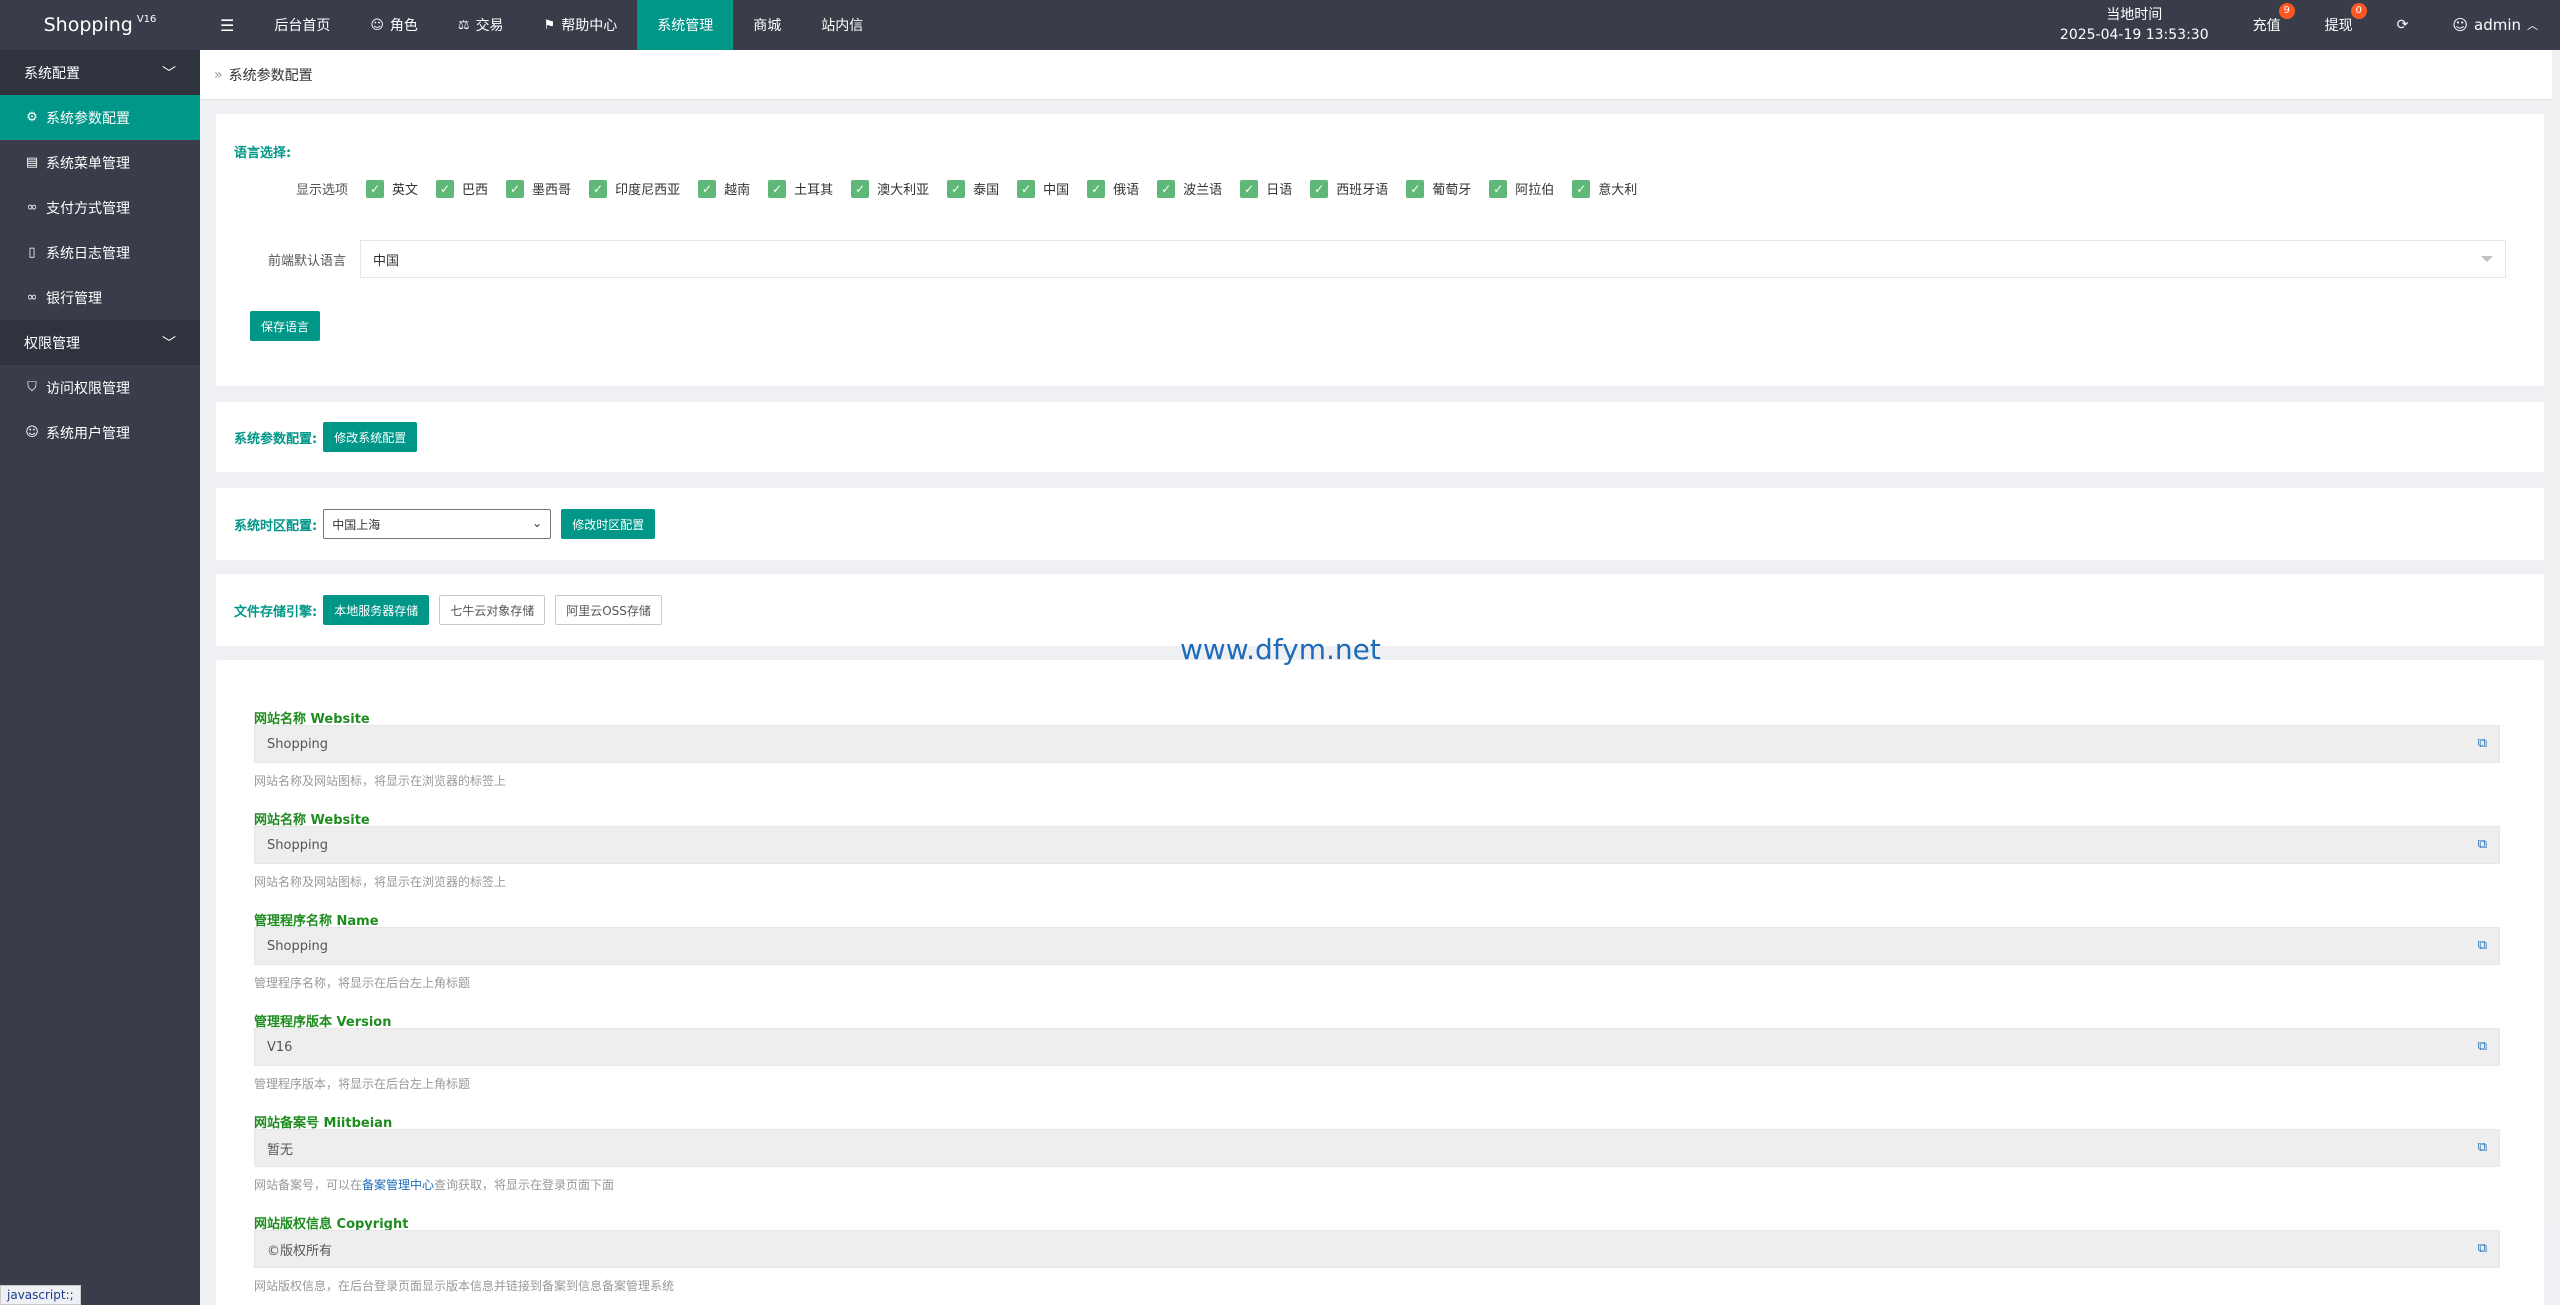 The image size is (2560, 1305). What do you see at coordinates (376, 610) in the screenshot?
I see `storage-local-button: 本地服务器存储` at bounding box center [376, 610].